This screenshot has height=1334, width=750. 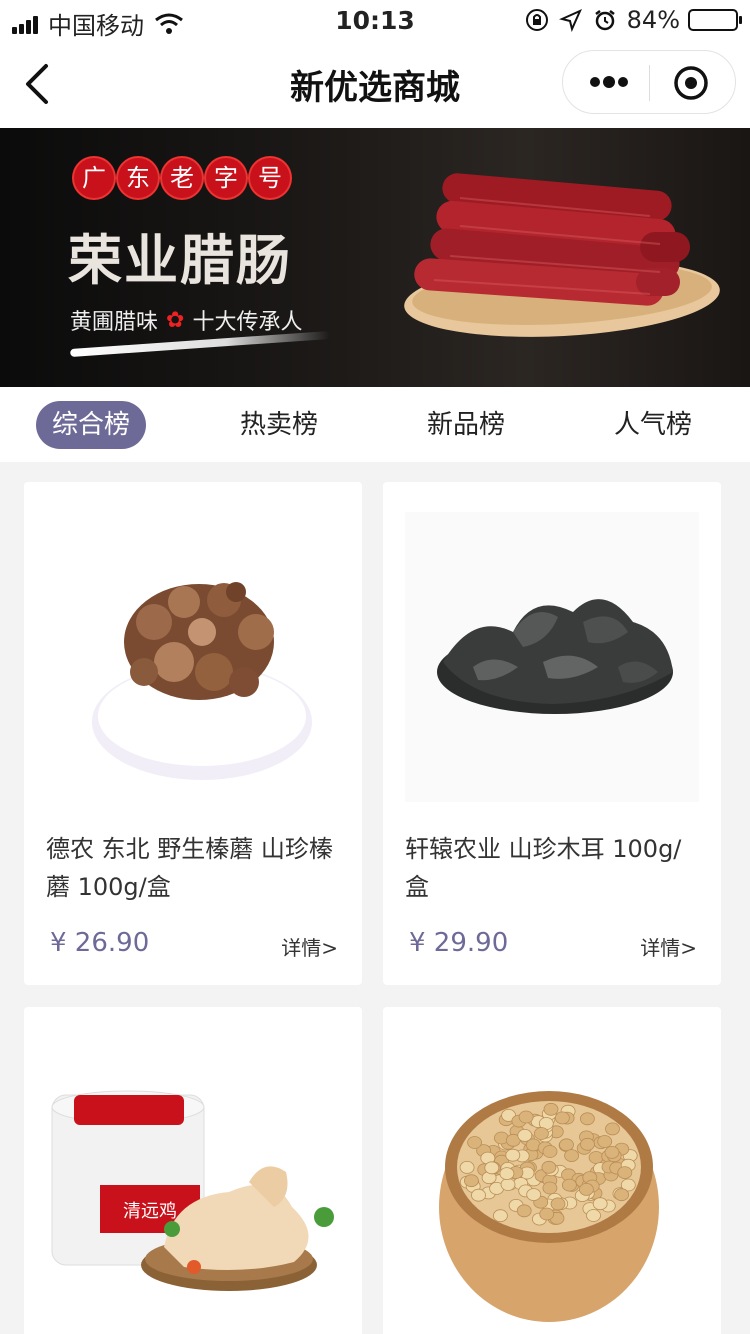 I want to click on capsule-divider, so click(x=649, y=83).